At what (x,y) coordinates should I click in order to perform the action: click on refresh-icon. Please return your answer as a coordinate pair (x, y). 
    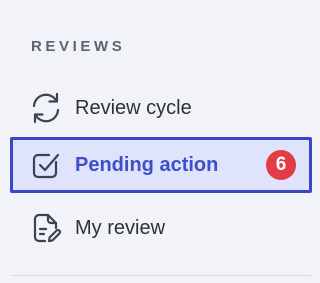
    Looking at the image, I should click on (46, 108).